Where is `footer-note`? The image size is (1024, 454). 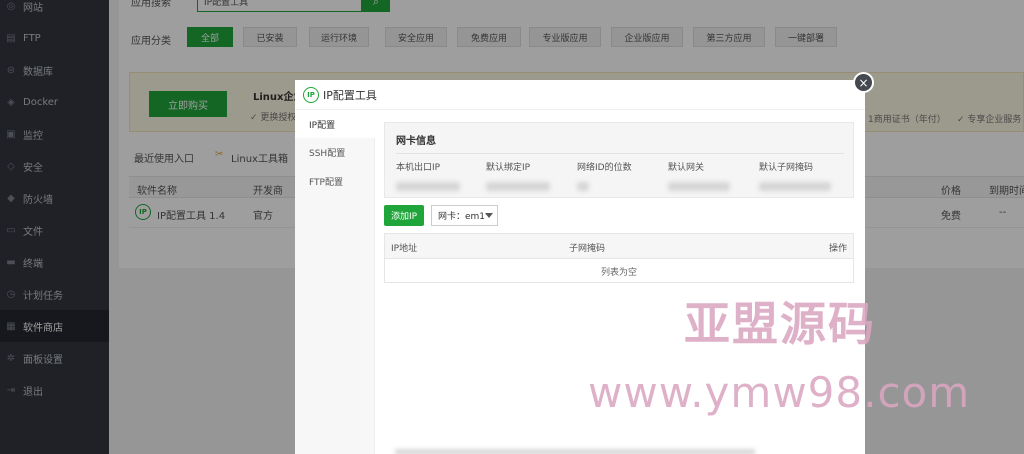
footer-note is located at coordinates (575, 451).